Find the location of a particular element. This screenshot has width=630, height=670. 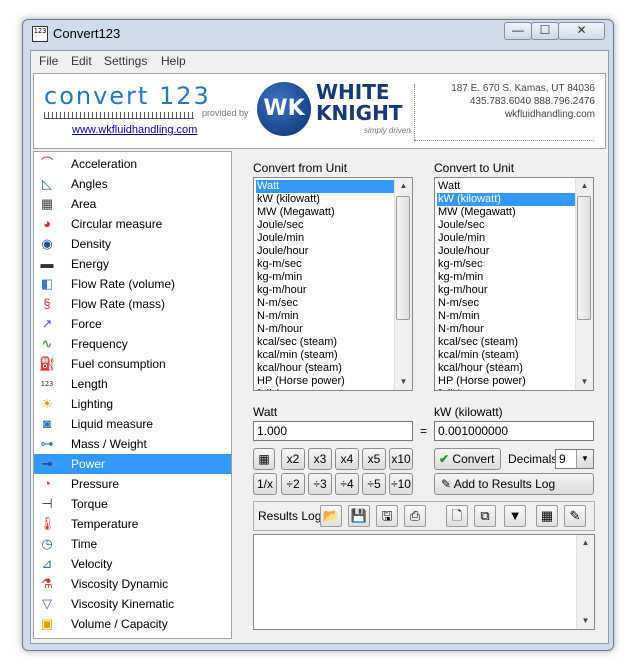

category-item: ▣ Volume / Capacity is located at coordinates (132, 624).